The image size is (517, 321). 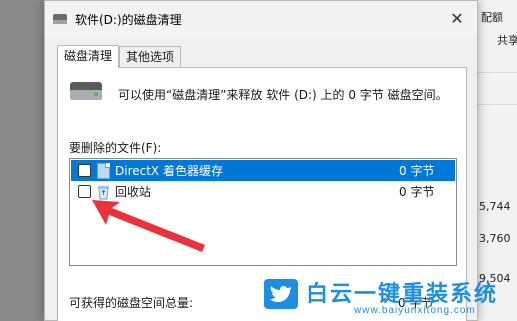 I want to click on cleanup-description: 可以使用“磁盘清理”来释放 软件 (D:) 上的 0 字节 磁盘空间。, so click(x=283, y=95).